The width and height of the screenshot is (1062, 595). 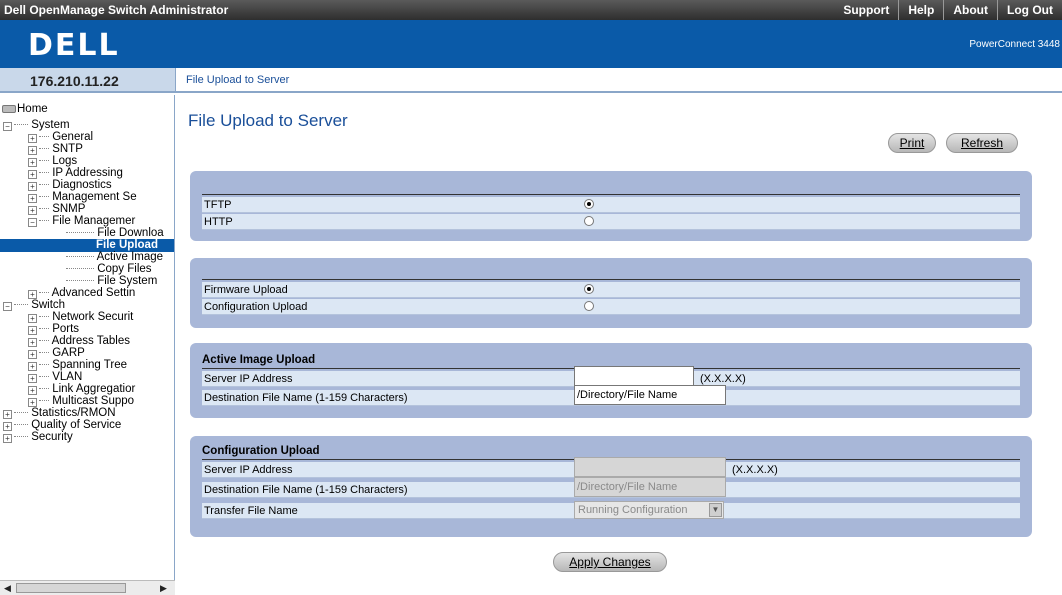 I want to click on active-destination-input: /Directory/File Name, so click(x=650, y=395).